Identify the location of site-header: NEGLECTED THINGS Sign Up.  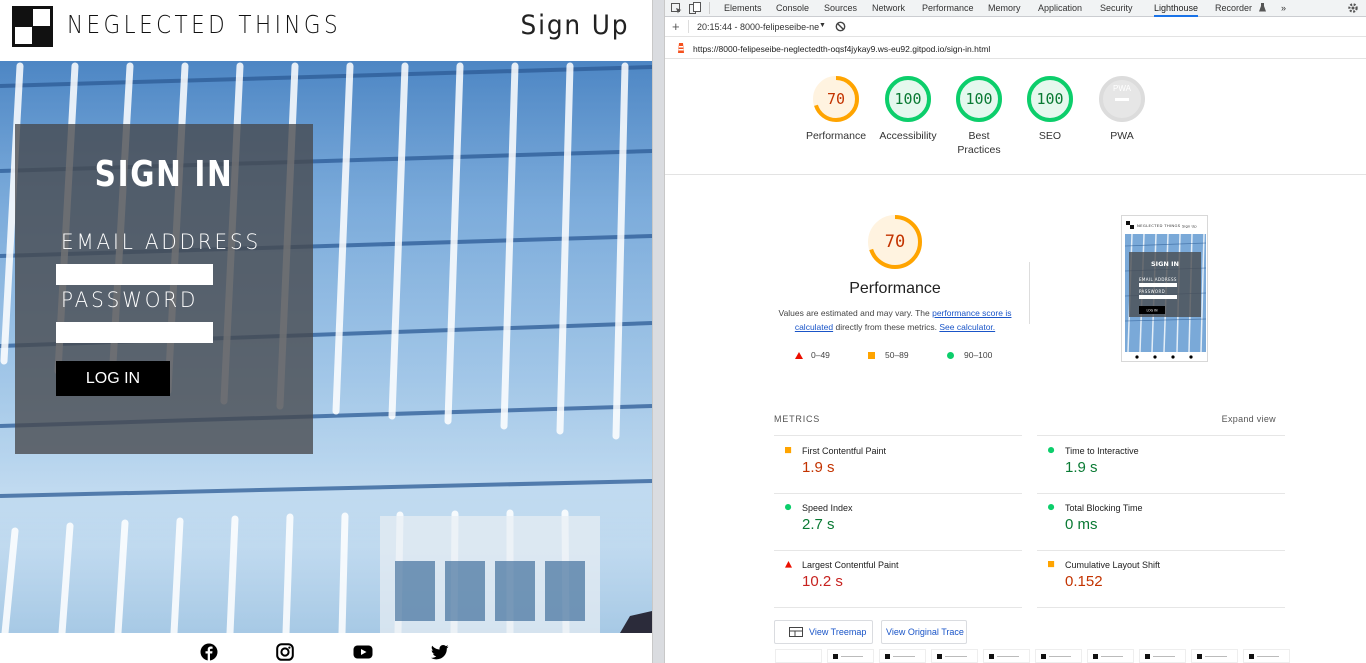
(326, 30).